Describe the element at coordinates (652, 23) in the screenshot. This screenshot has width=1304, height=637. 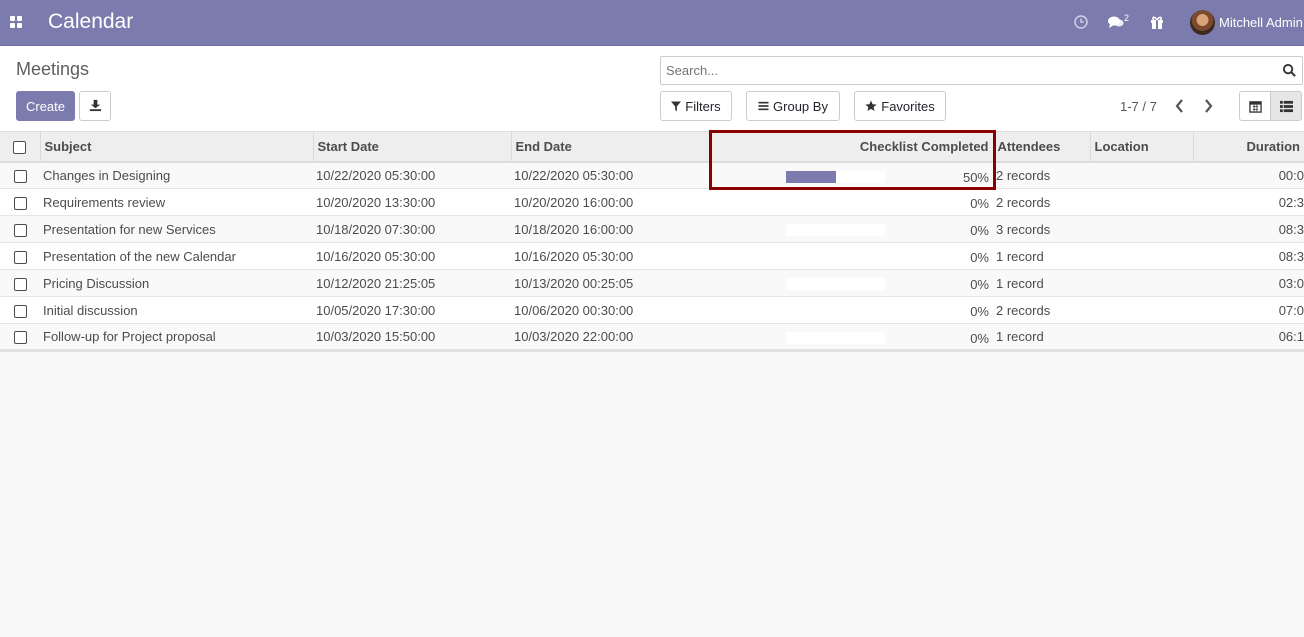
I see `top-navbar: Calendar 2 Mitchell Admin` at that location.